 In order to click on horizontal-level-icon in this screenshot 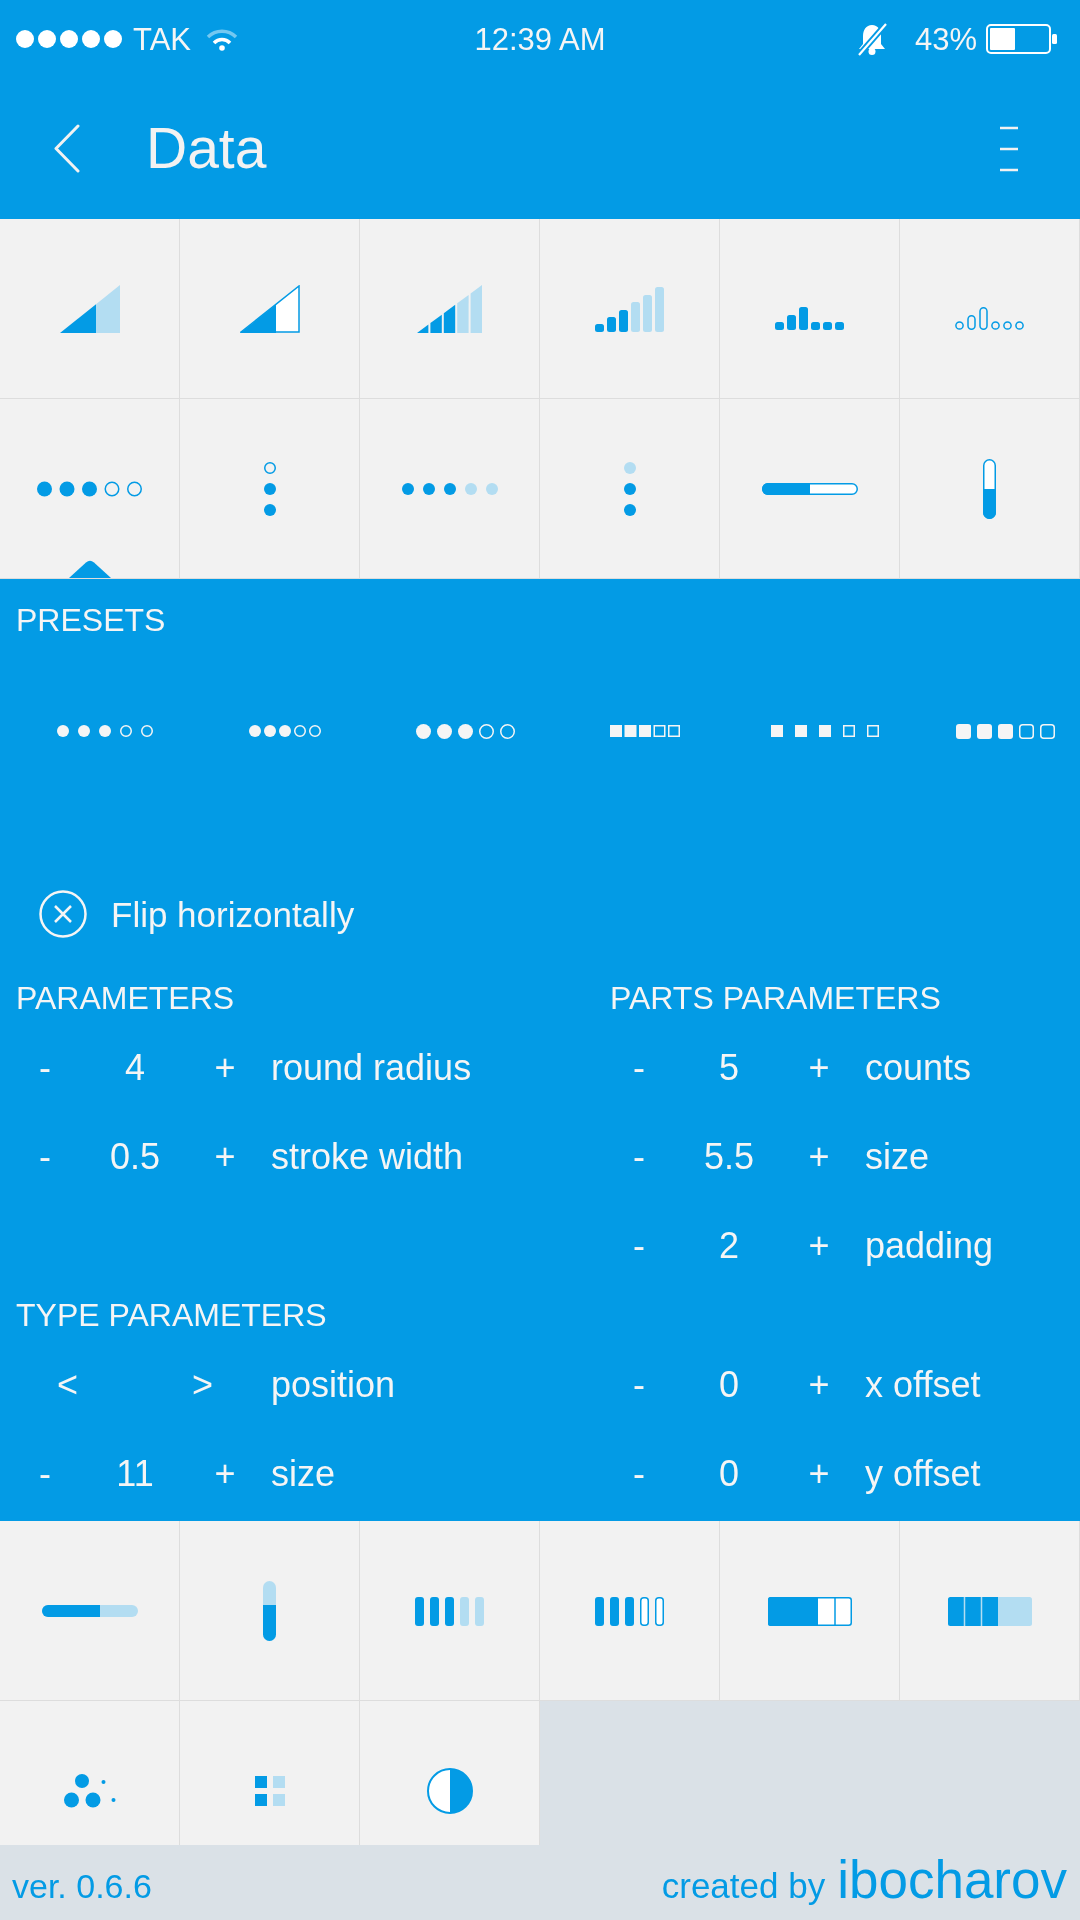, I will do `click(89, 1611)`.